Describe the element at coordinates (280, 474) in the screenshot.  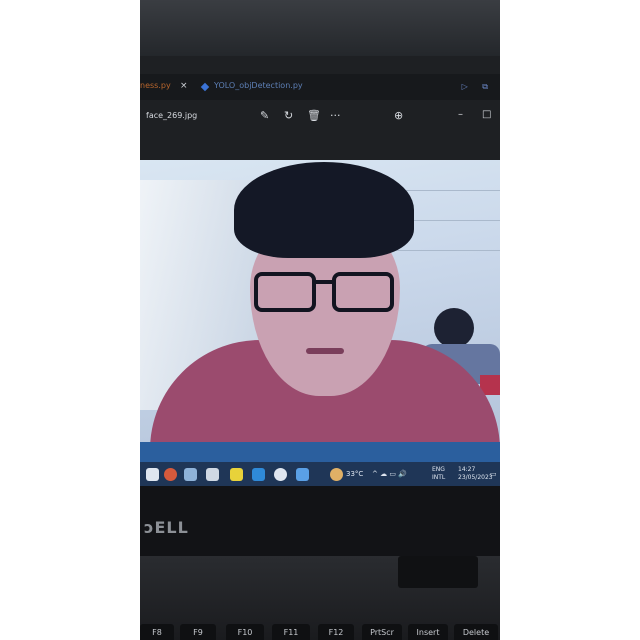
I see `chat-icon` at that location.